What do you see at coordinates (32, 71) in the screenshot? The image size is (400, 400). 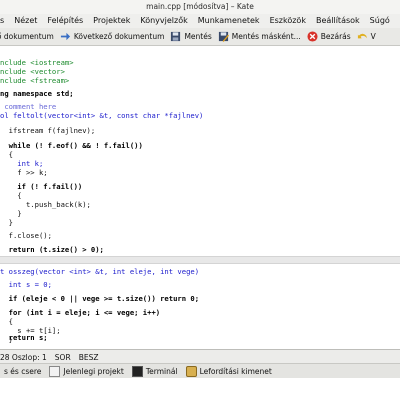 I see `code-line: nclude <vector>` at bounding box center [32, 71].